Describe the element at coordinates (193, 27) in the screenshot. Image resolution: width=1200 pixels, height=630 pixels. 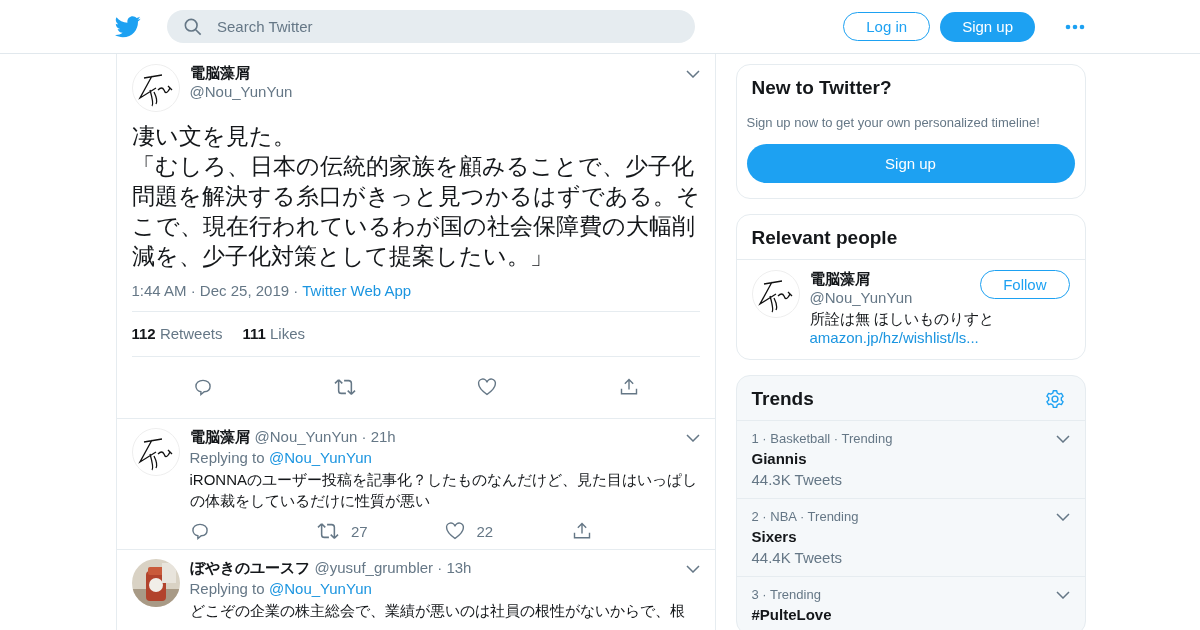
I see `search-icon` at that location.